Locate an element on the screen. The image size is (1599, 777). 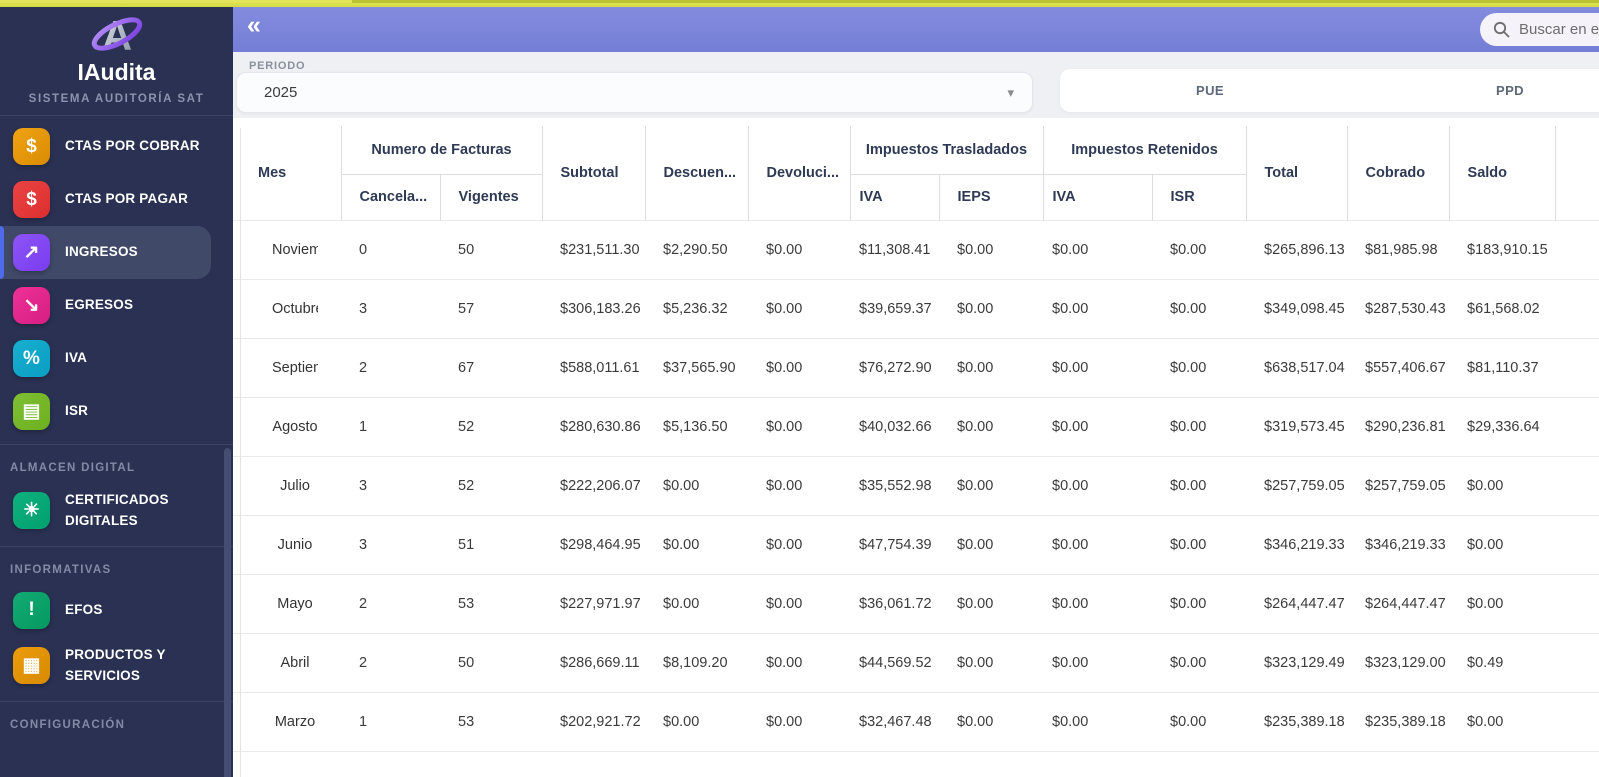
search-box is located at coordinates (1539, 29).